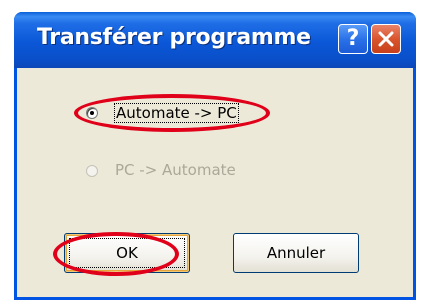  I want to click on cancel-button-label: Annuler, so click(296, 253).